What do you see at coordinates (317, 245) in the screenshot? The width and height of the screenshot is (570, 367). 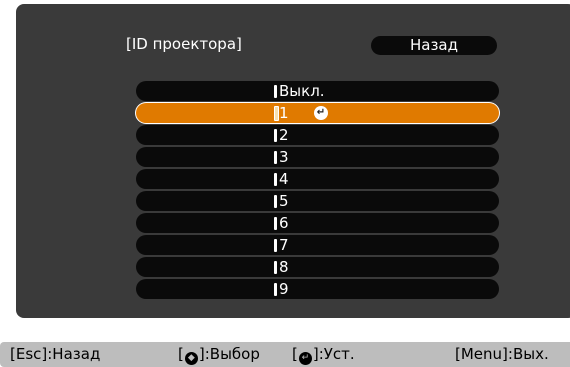 I see `list-item: 7` at bounding box center [317, 245].